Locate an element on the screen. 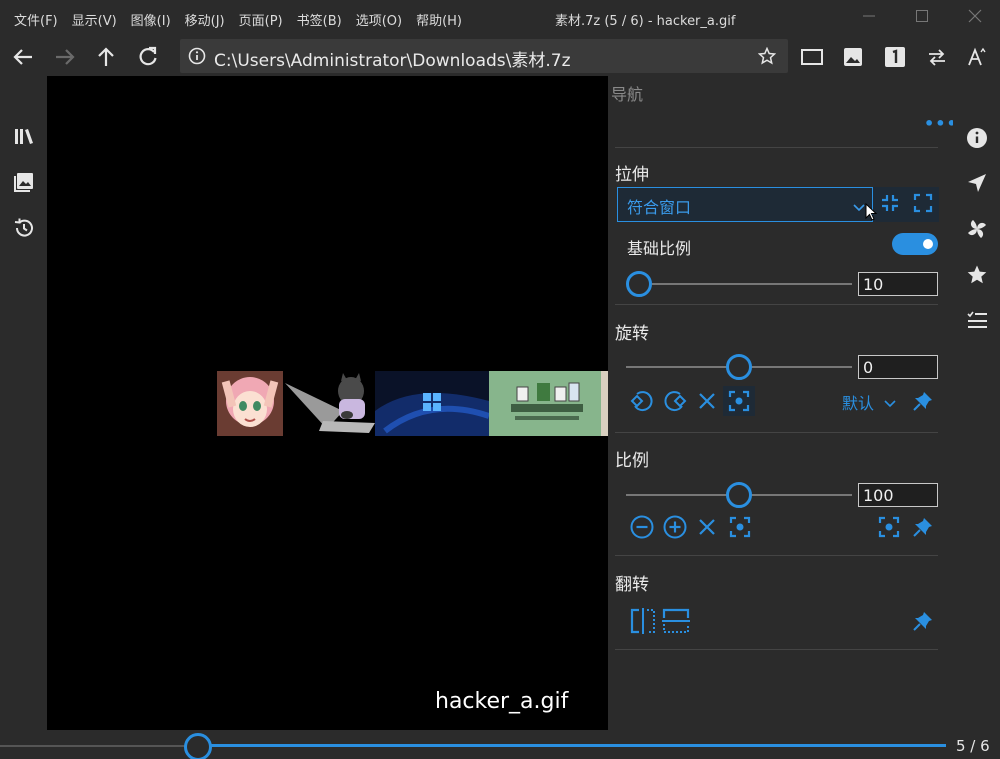  playlist-panel-button is located at coordinates (977, 320).